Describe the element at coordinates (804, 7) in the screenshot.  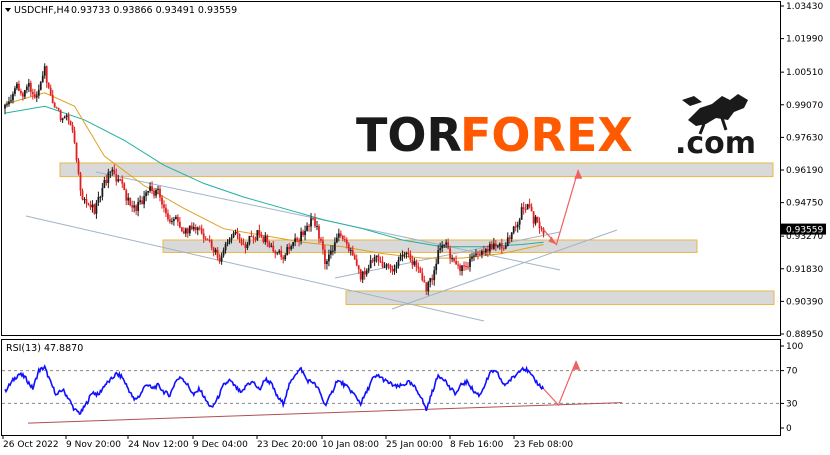
I see `price-tick-label: 1.03430` at that location.